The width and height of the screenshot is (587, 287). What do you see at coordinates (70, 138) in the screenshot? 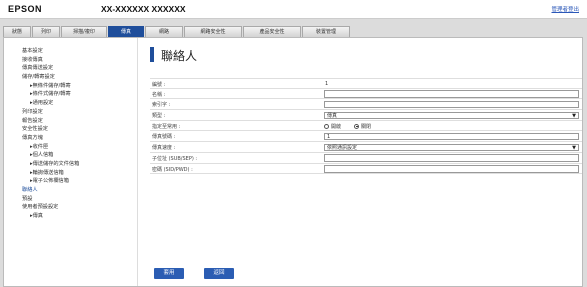
I see `sidebar-item-fax-box: 傳真方塊` at bounding box center [70, 138].